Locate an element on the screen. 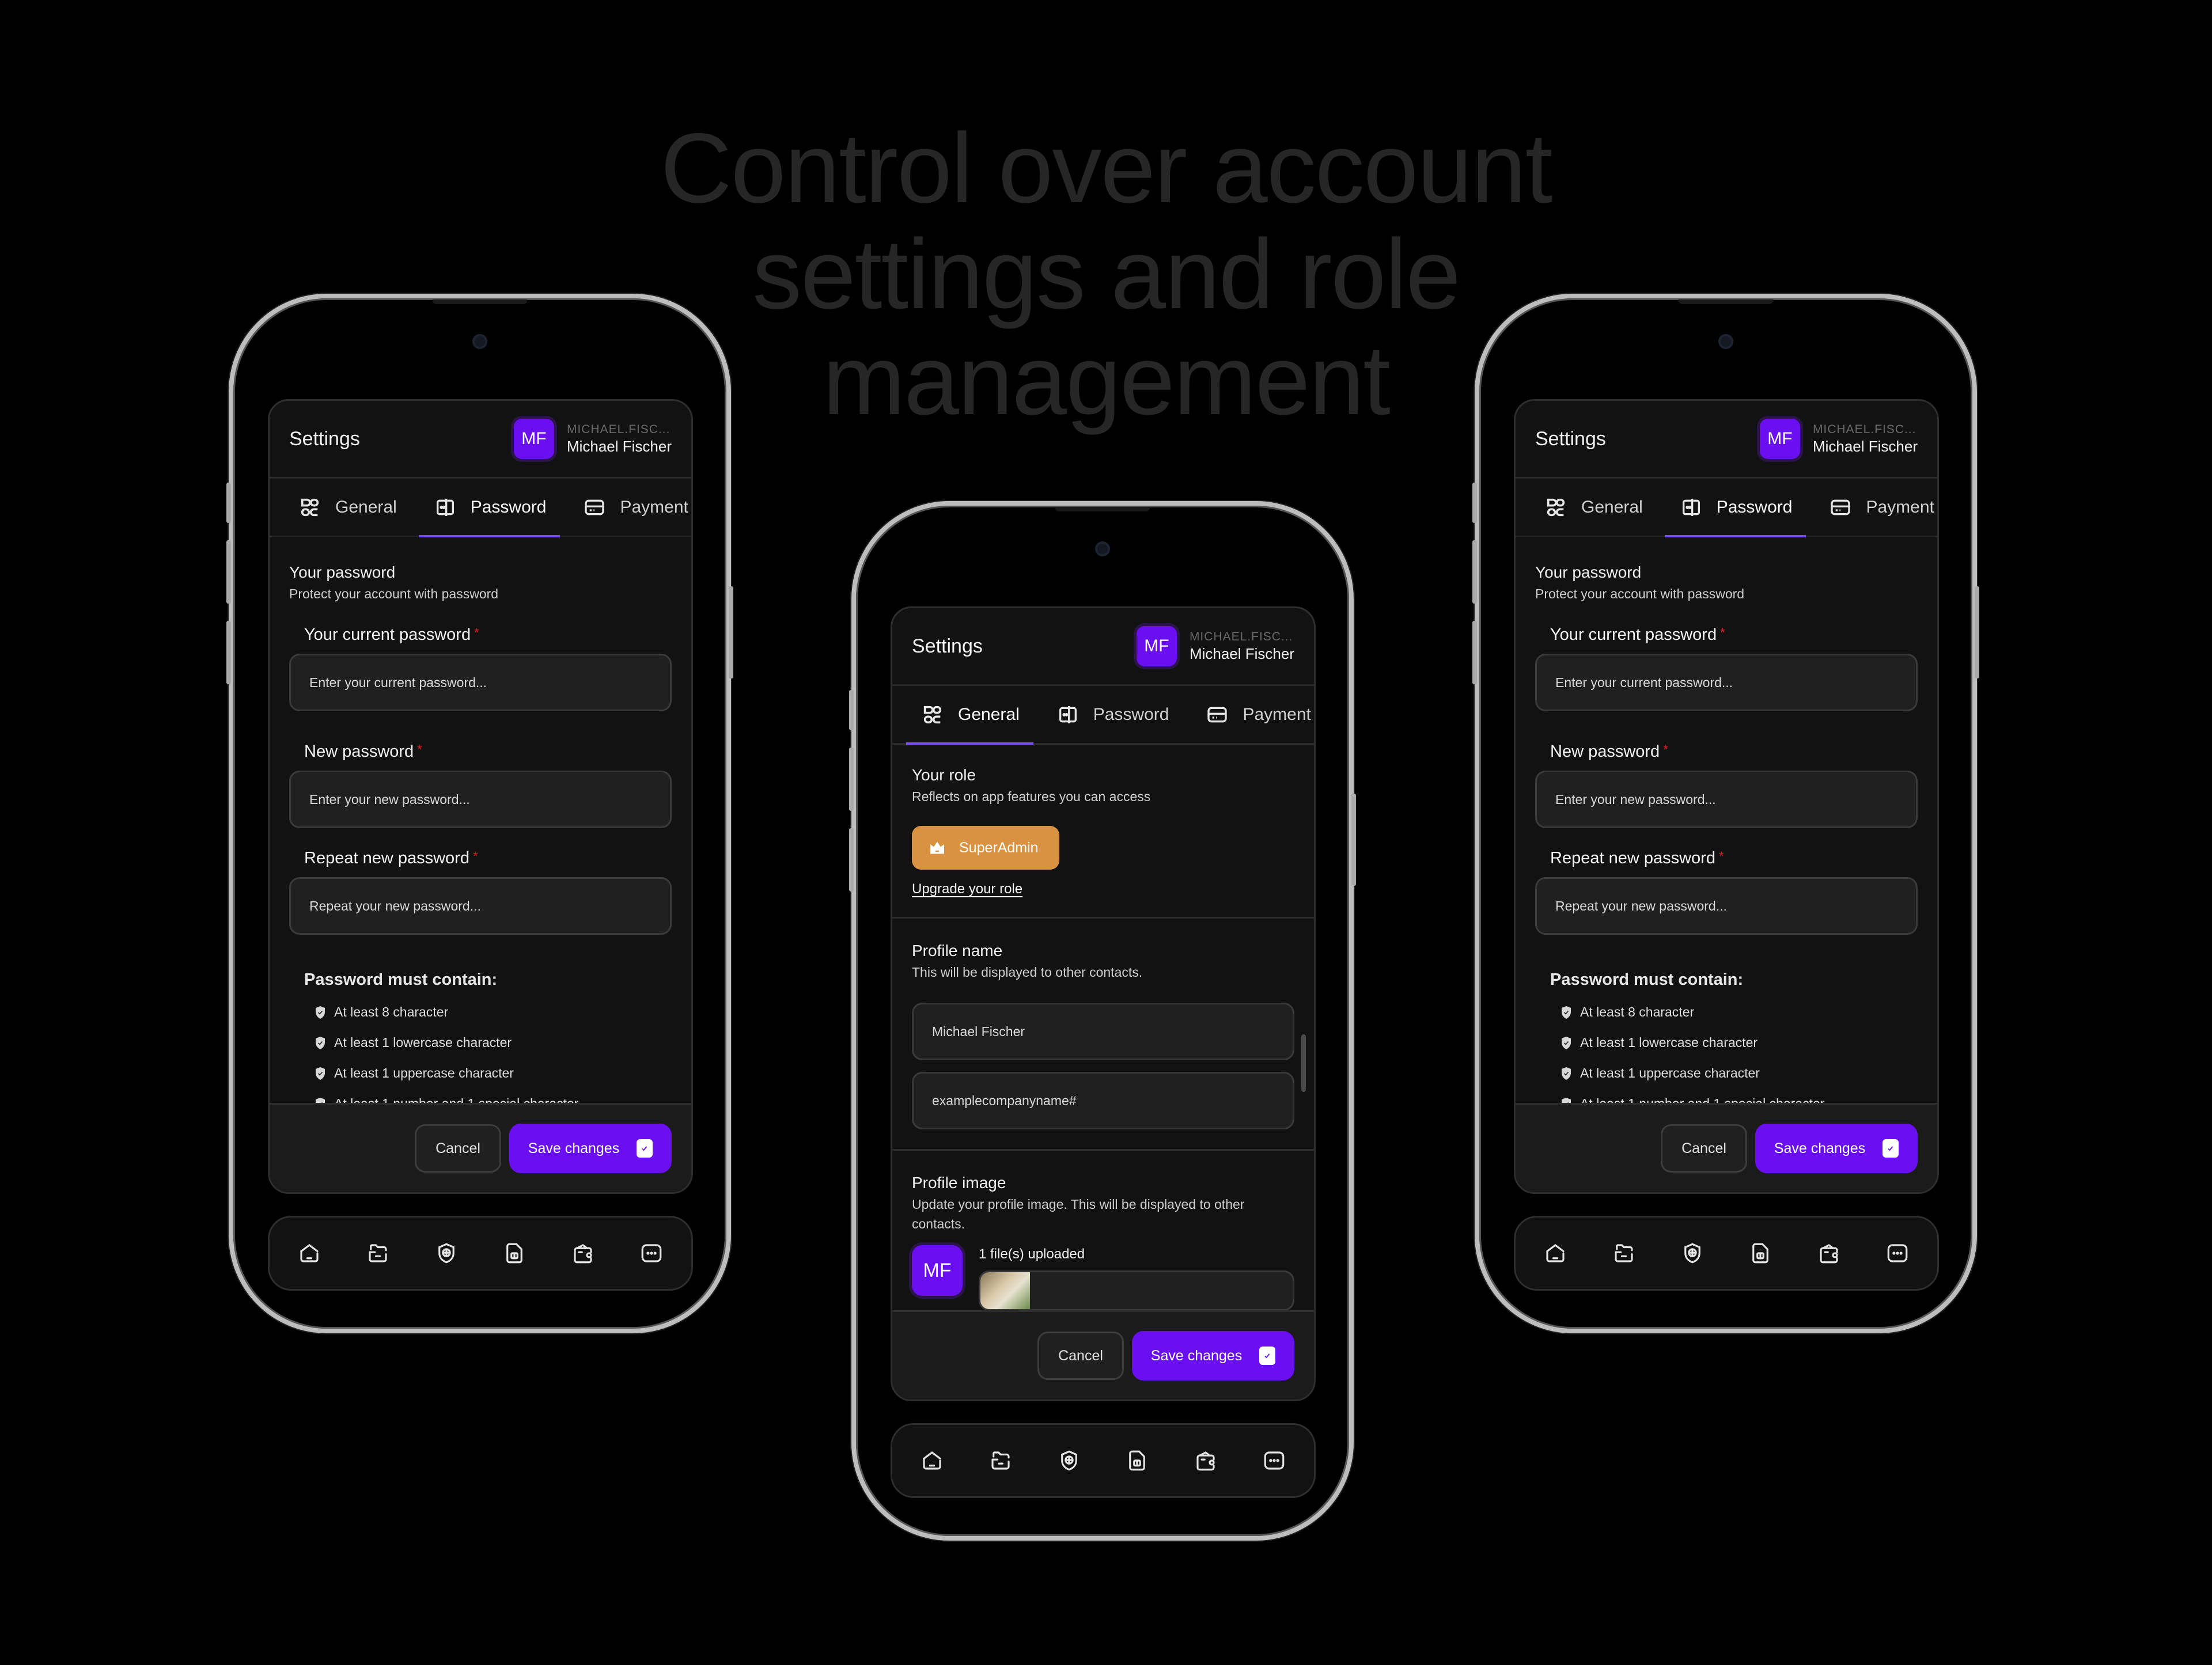 The height and width of the screenshot is (1665, 2212). shield-globe-icon is located at coordinates (1692, 1253).